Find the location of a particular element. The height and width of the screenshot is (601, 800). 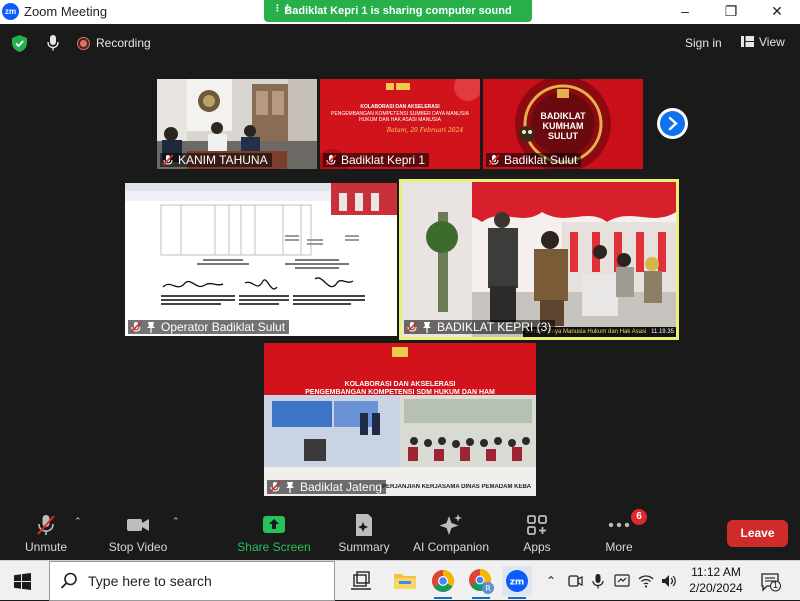

participant-name-label: BADIKLAT KEPRI (3) is located at coordinates (480, 327).